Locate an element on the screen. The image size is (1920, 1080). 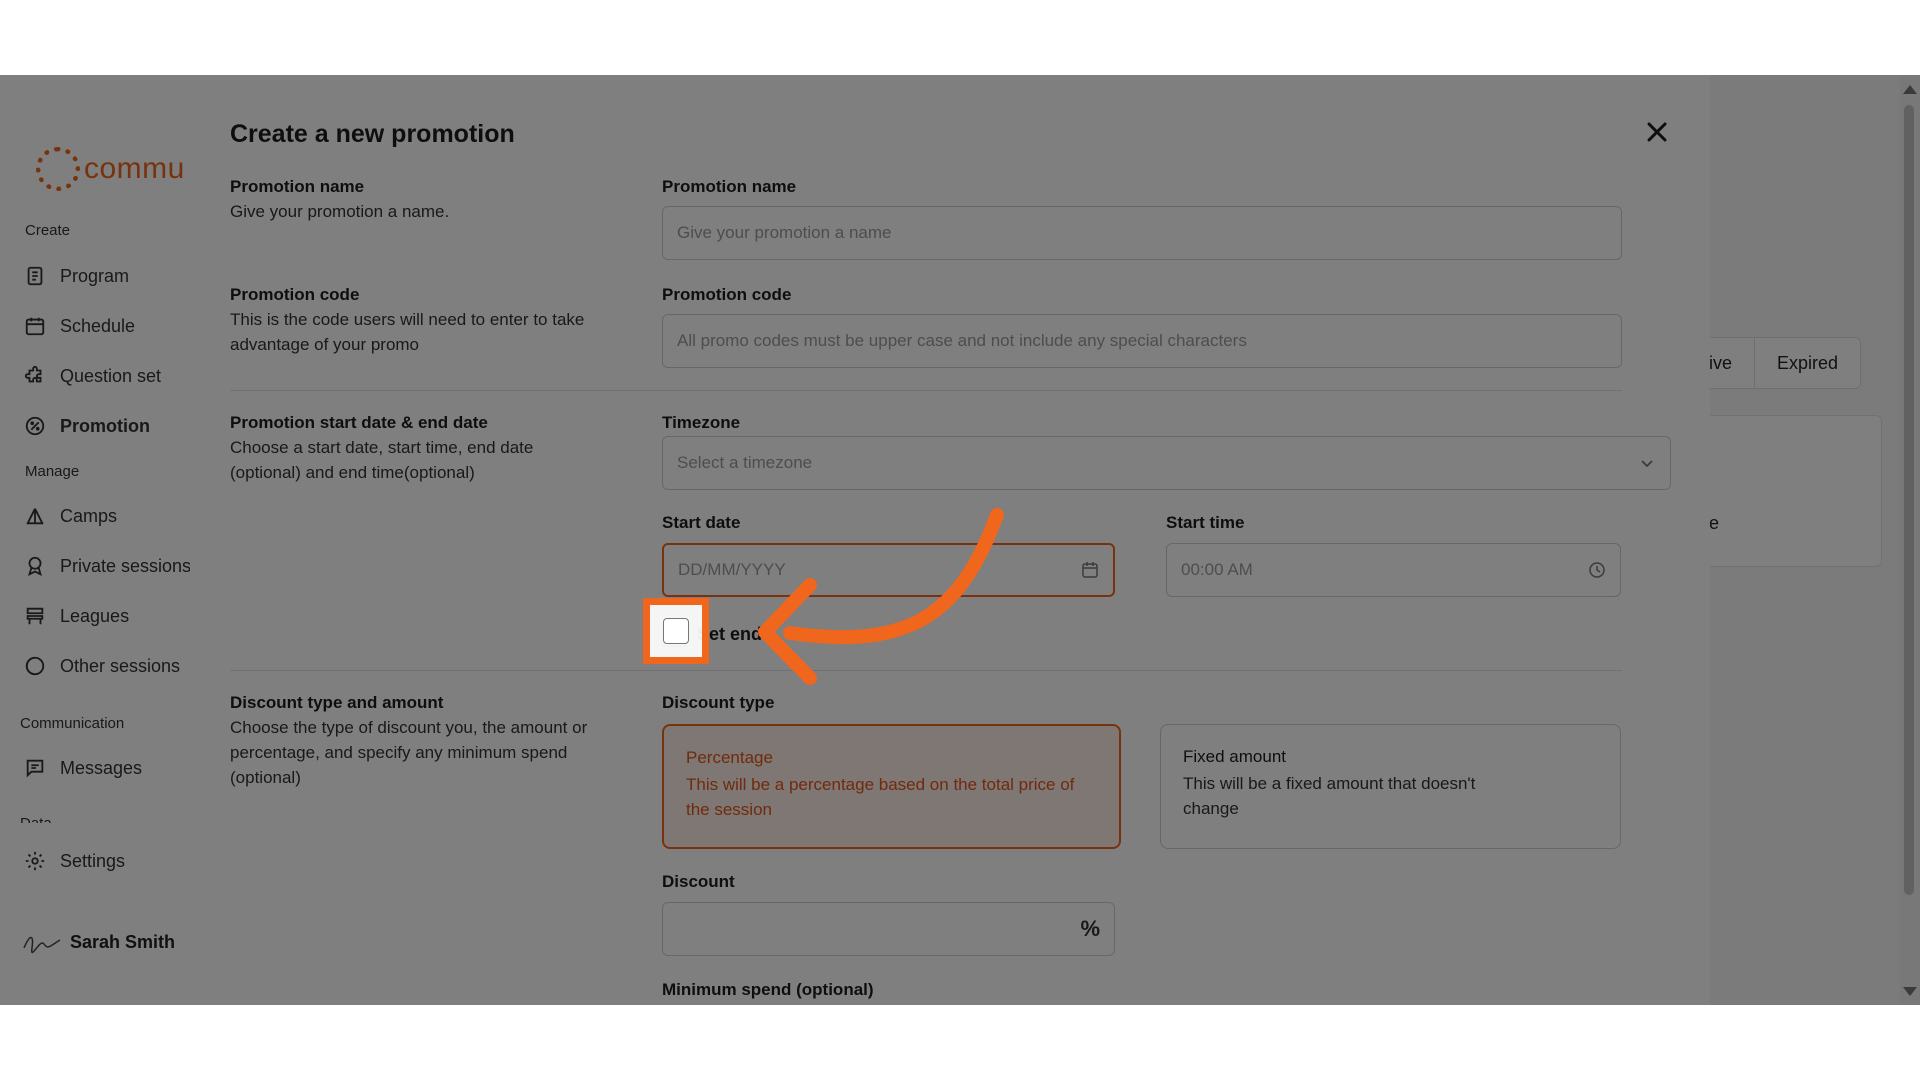
checkbox-highlight is located at coordinates (676, 631).